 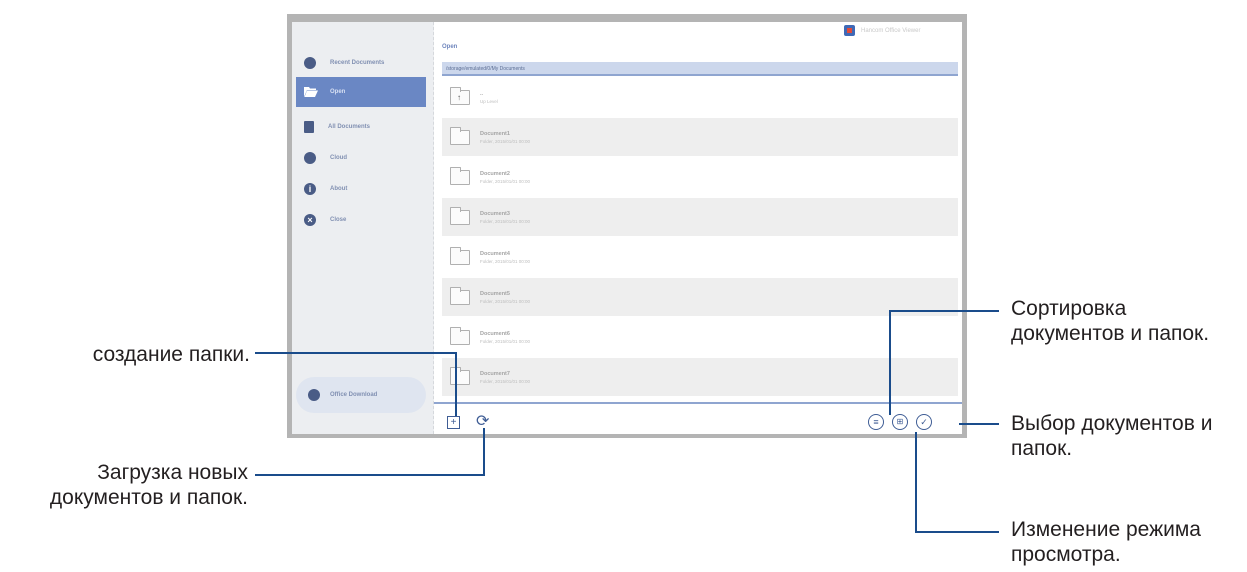 What do you see at coordinates (495, 373) in the screenshot?
I see `item-name: Document7` at bounding box center [495, 373].